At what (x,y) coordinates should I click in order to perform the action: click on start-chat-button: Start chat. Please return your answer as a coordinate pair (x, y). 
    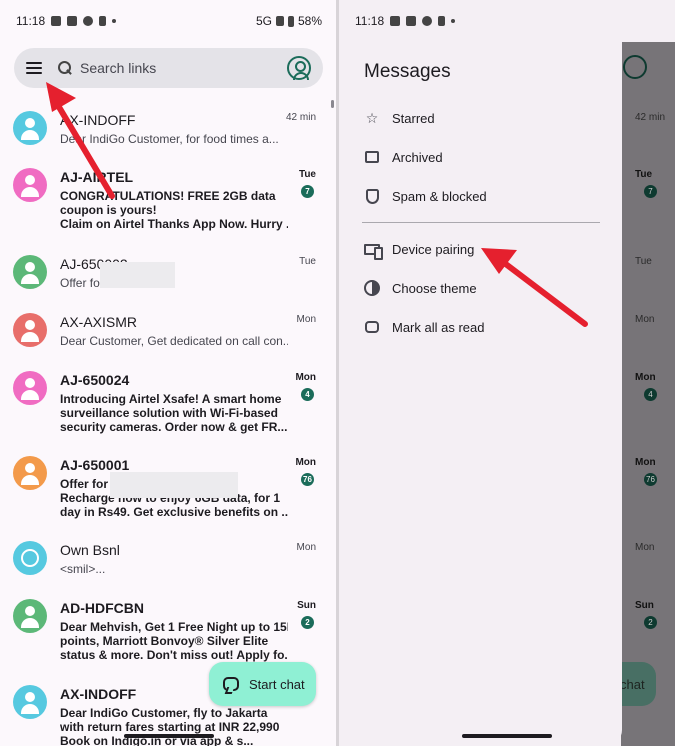
    Looking at the image, I should click on (262, 684).